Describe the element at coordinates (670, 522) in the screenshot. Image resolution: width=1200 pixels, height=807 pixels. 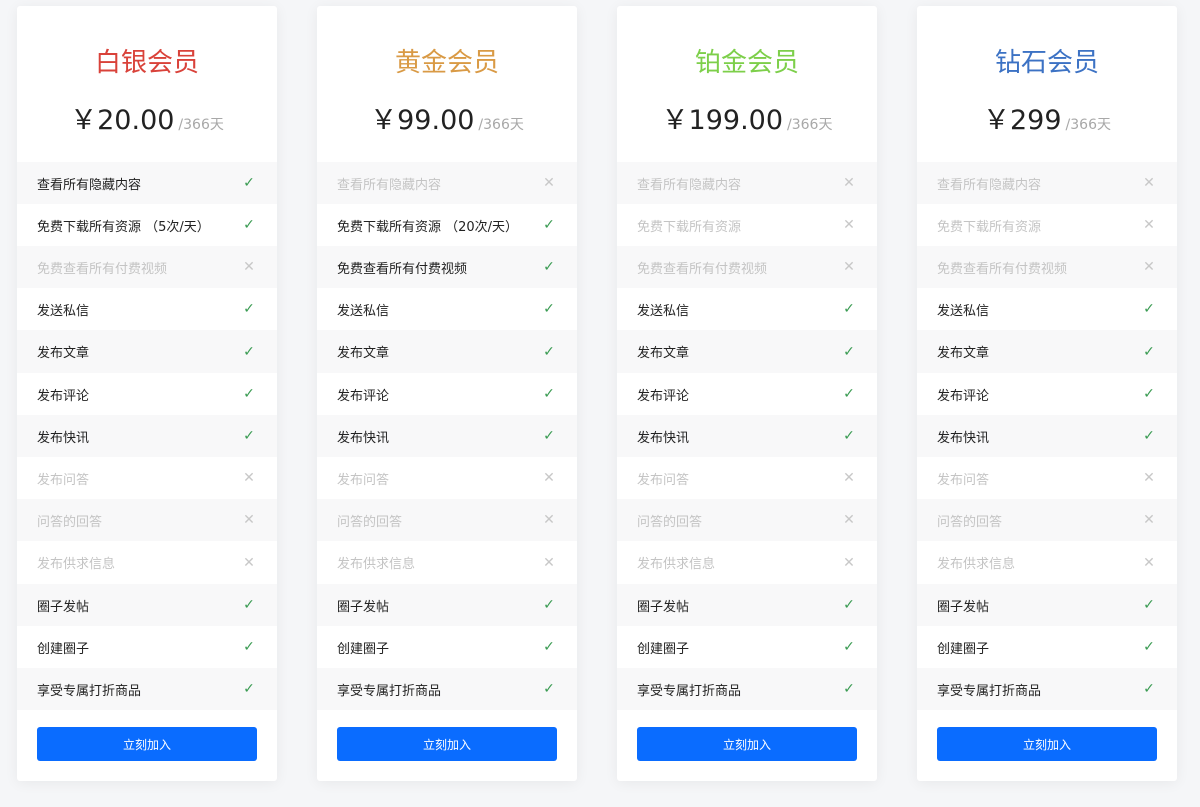
I see `feature-label: 问答的回答` at that location.